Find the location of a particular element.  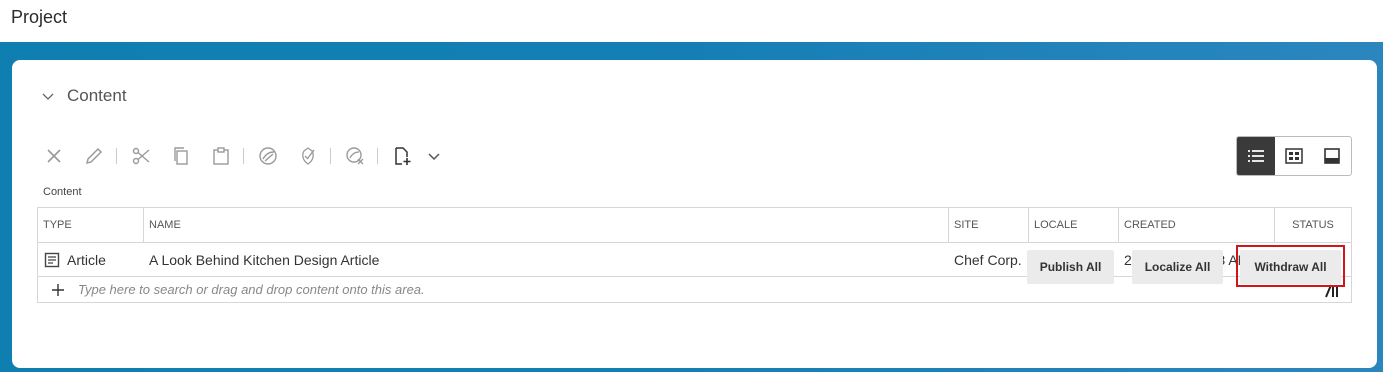

localize-all-button: Localize All is located at coordinates (1177, 267).